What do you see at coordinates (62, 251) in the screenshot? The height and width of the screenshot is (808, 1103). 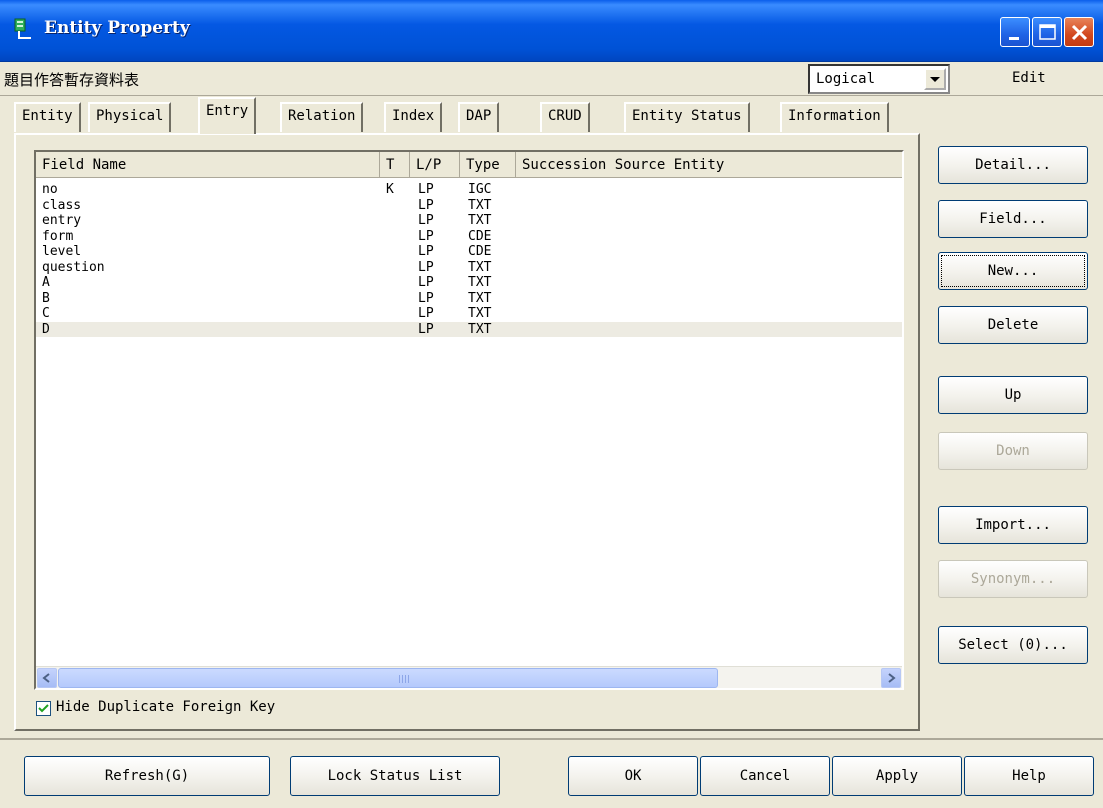 I see `field-name-cell: level` at bounding box center [62, 251].